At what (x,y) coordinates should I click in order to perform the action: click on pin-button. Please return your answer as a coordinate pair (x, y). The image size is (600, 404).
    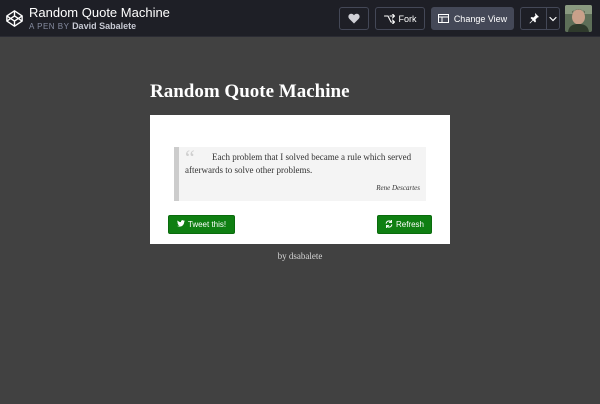
    Looking at the image, I should click on (533, 18).